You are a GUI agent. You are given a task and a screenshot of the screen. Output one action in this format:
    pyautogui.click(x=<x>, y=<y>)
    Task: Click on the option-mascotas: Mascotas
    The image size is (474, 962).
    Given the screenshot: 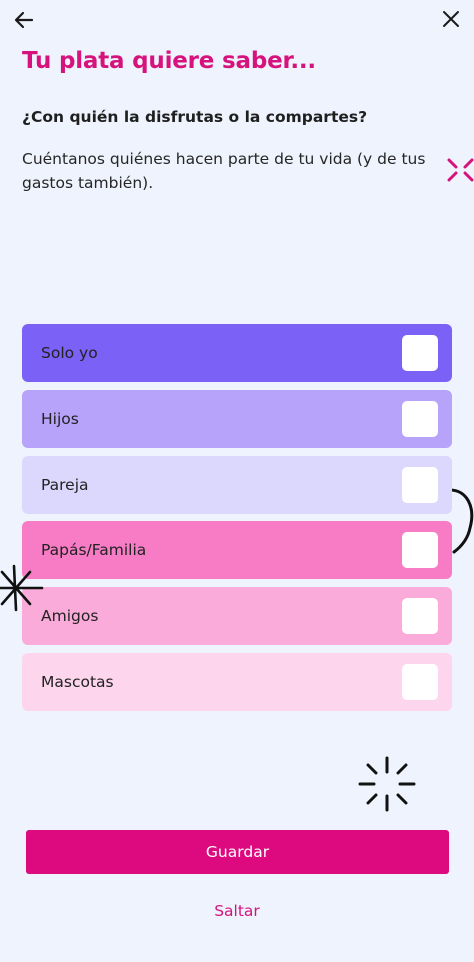 What is the action you would take?
    pyautogui.click(x=237, y=682)
    